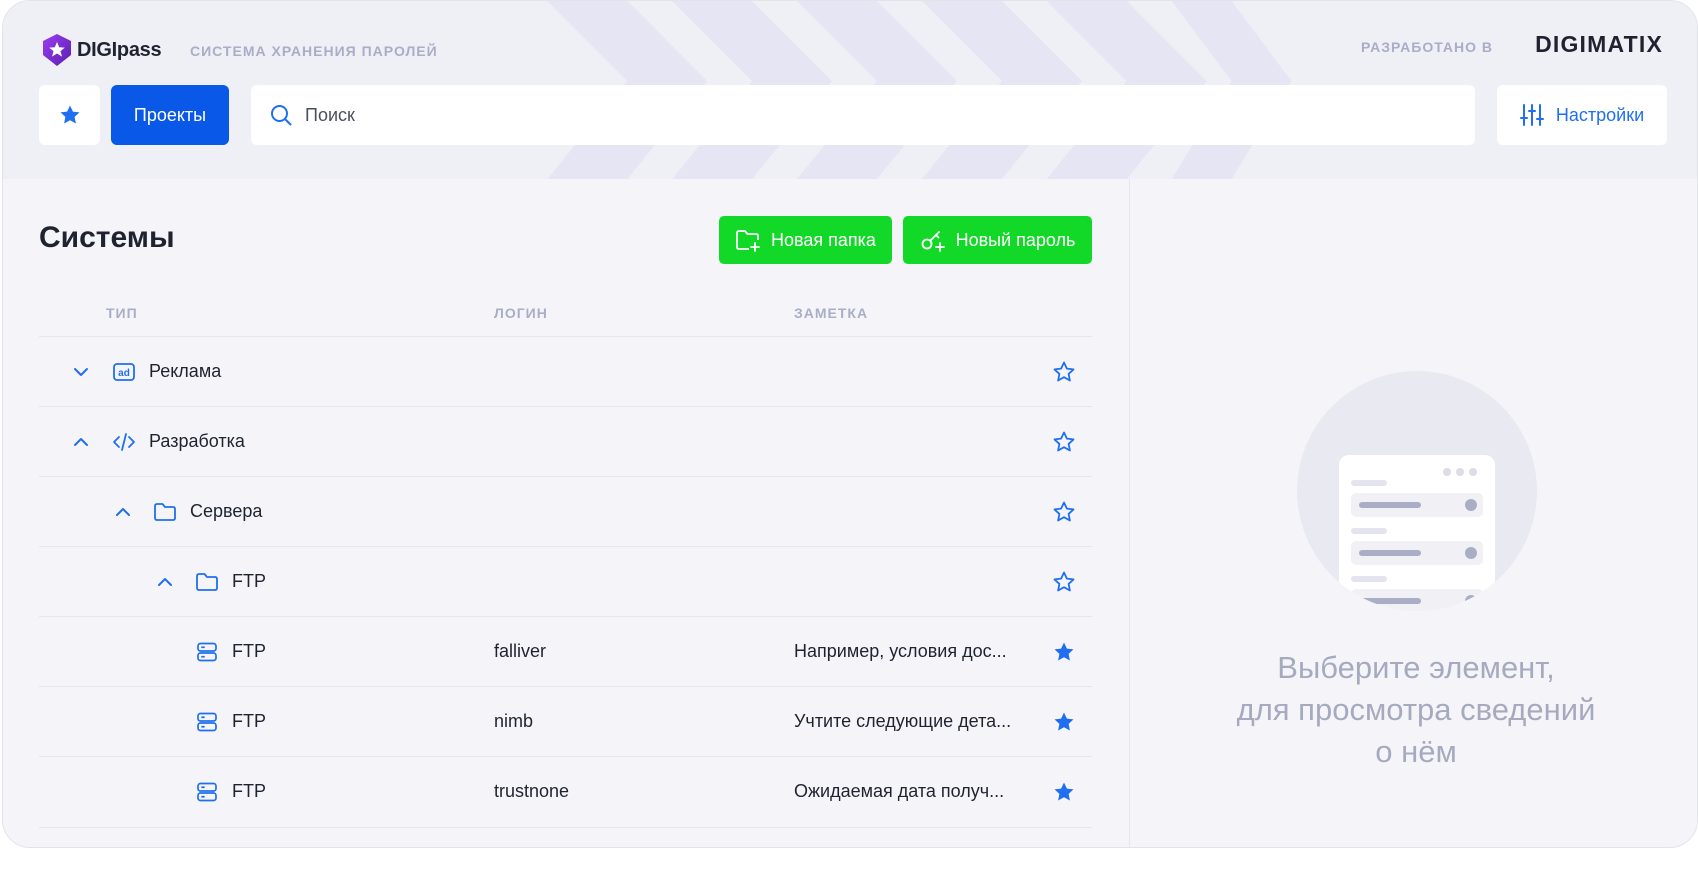 Image resolution: width=1698 pixels, height=880 pixels. Describe the element at coordinates (226, 511) in the screenshot. I see `row-name: Сервера` at that location.